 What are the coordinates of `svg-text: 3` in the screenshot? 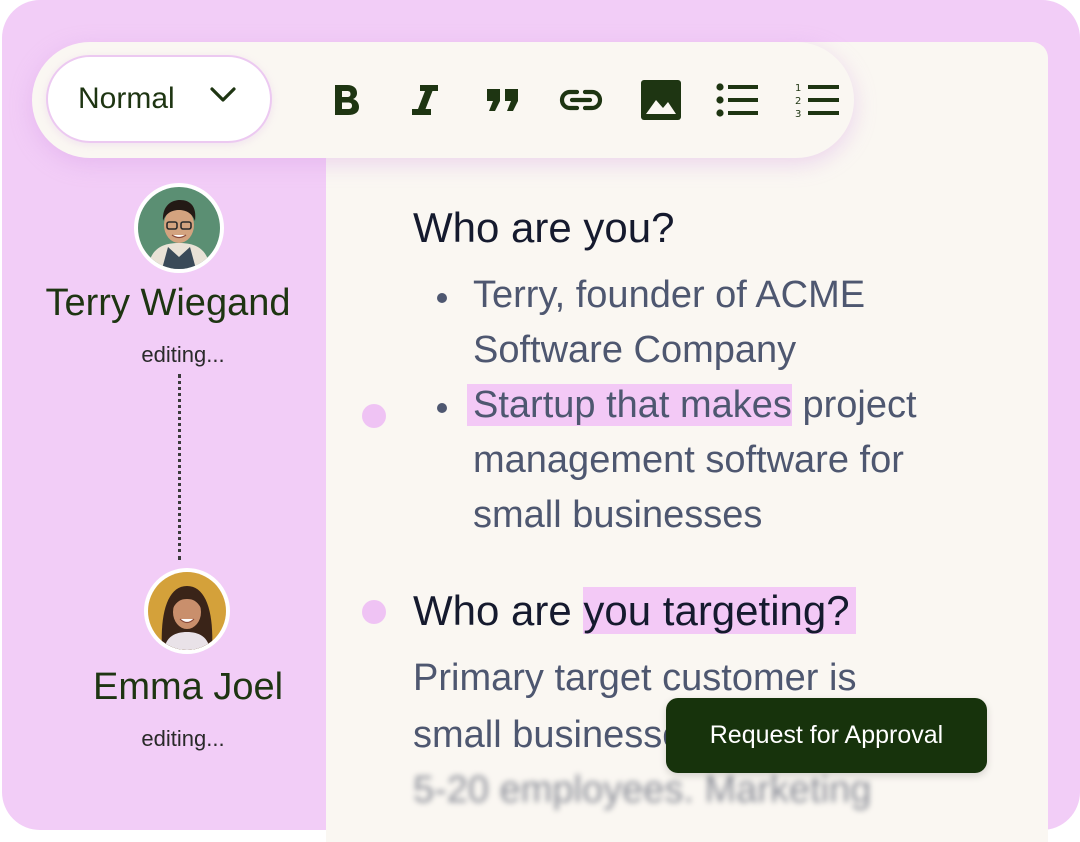 It's located at (798, 113).